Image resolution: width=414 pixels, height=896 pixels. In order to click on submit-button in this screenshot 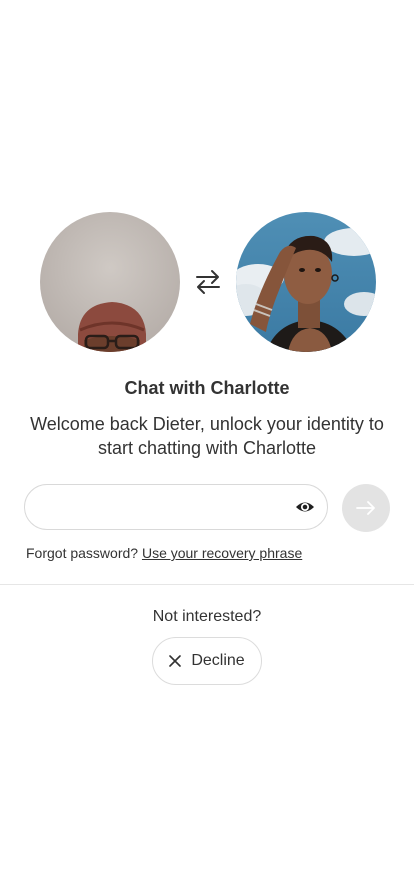, I will do `click(366, 508)`.